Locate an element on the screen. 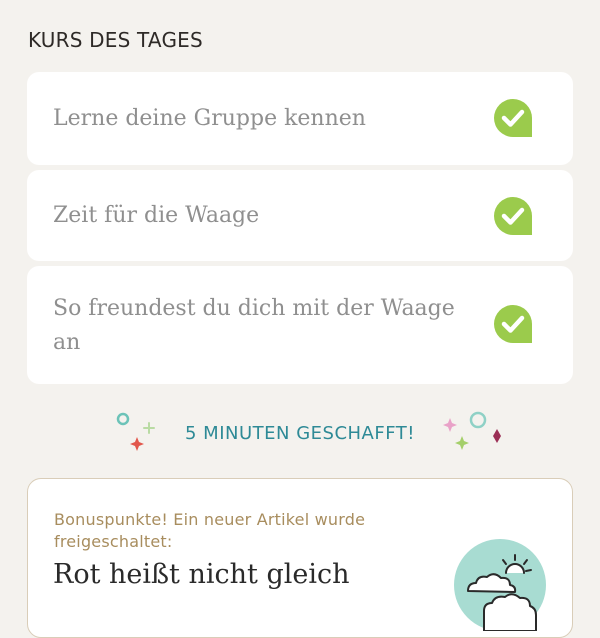  cloud-sun-icon is located at coordinates (500, 585).